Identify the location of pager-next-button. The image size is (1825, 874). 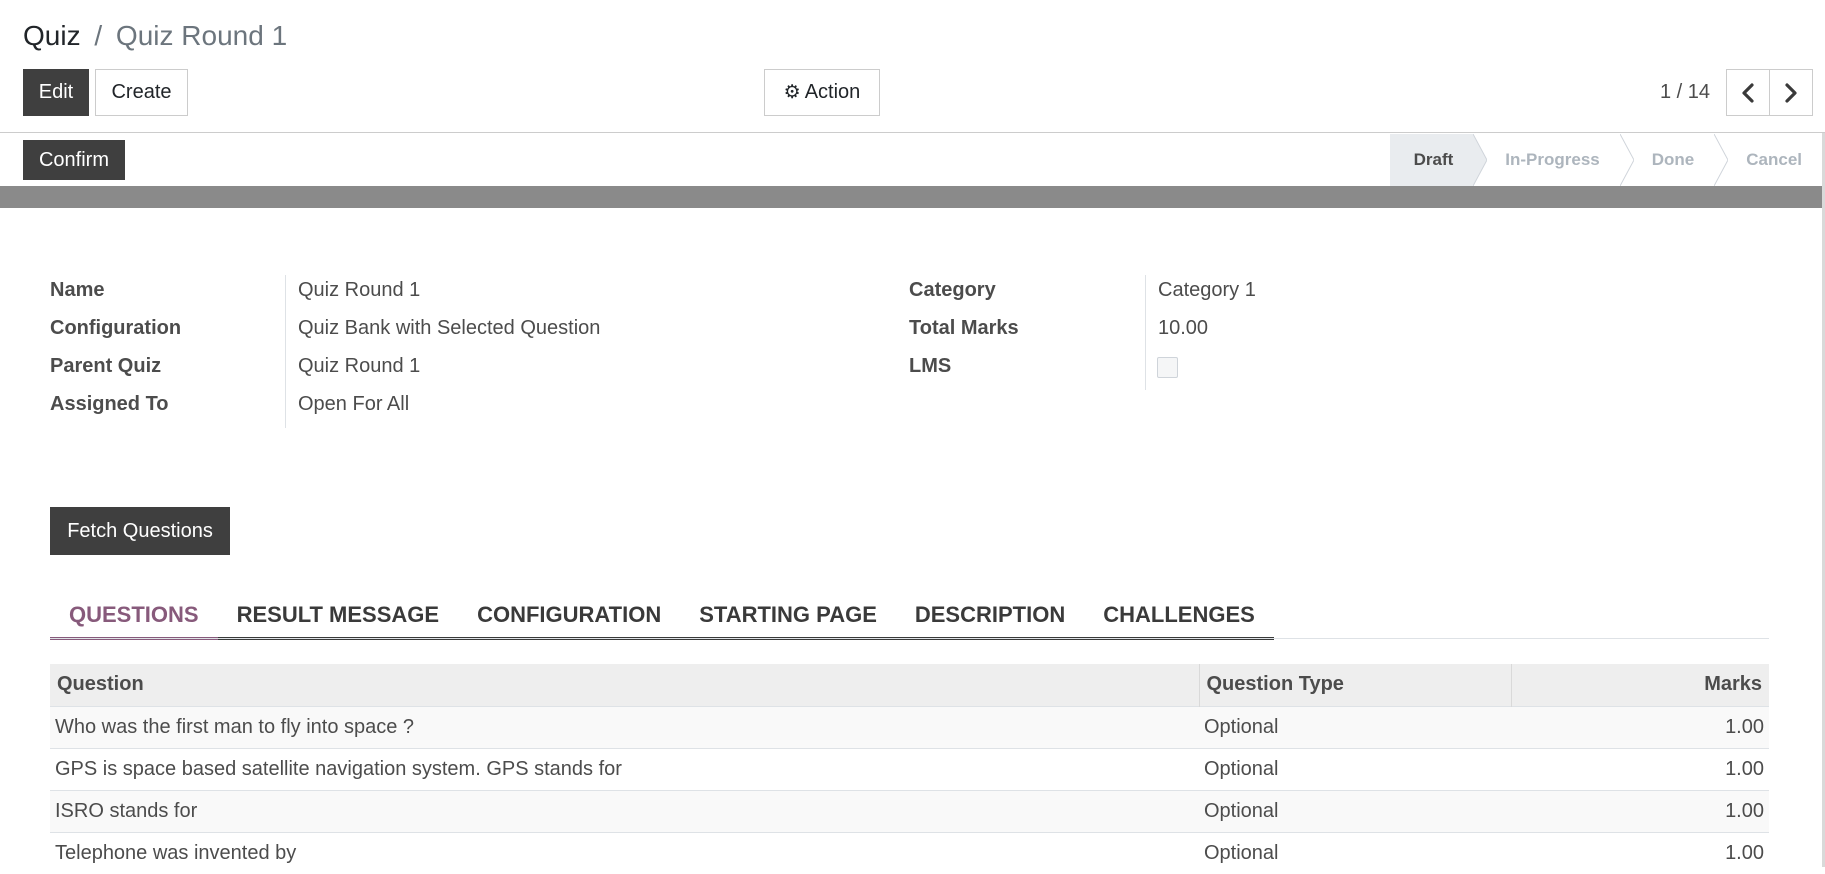
(1791, 92).